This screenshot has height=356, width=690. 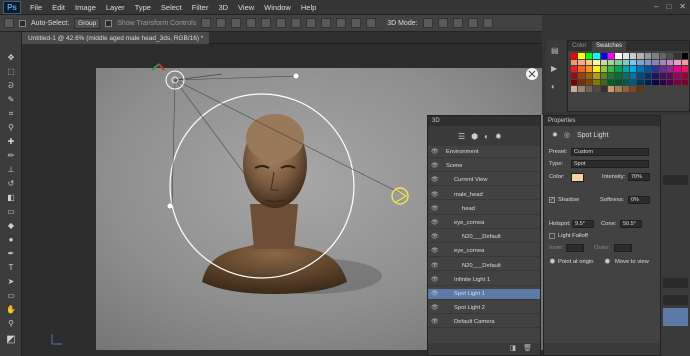 I want to click on preset-select: Custom, so click(x=610, y=152).